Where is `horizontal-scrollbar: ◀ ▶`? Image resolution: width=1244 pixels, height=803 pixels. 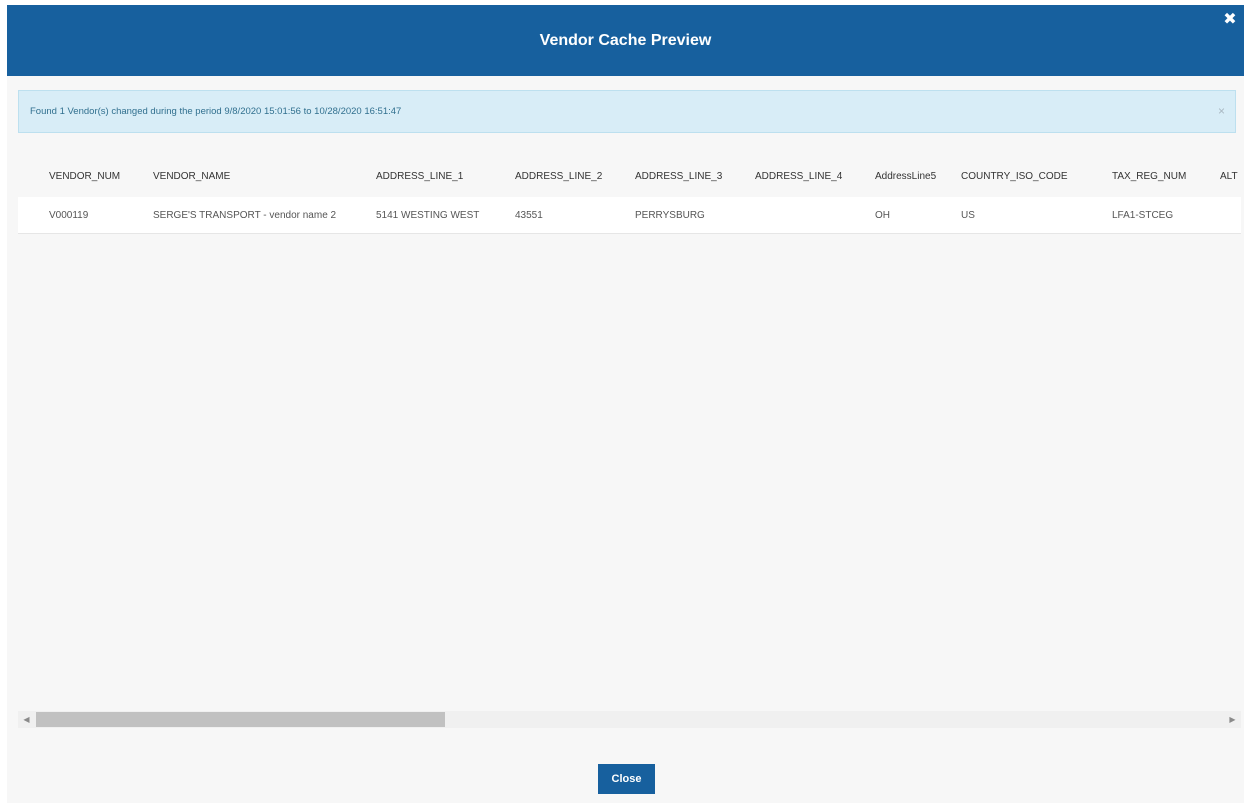 horizontal-scrollbar: ◀ ▶ is located at coordinates (629, 719).